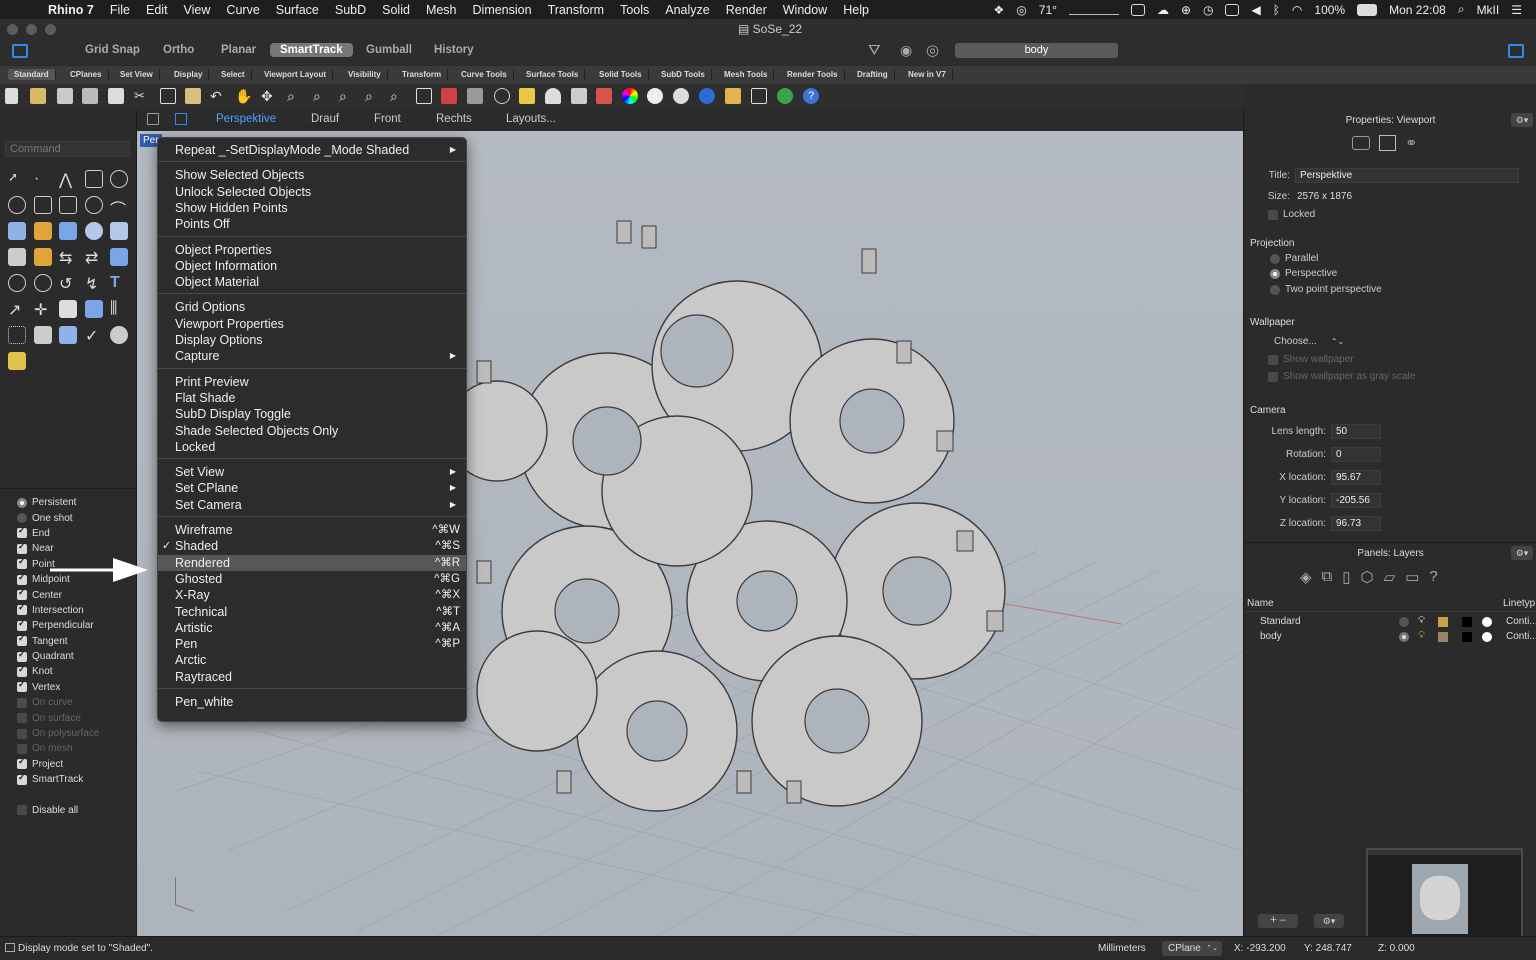 The height and width of the screenshot is (960, 1536). Describe the element at coordinates (1433, 577) in the screenshot. I see `help-circle-icon: ?` at that location.